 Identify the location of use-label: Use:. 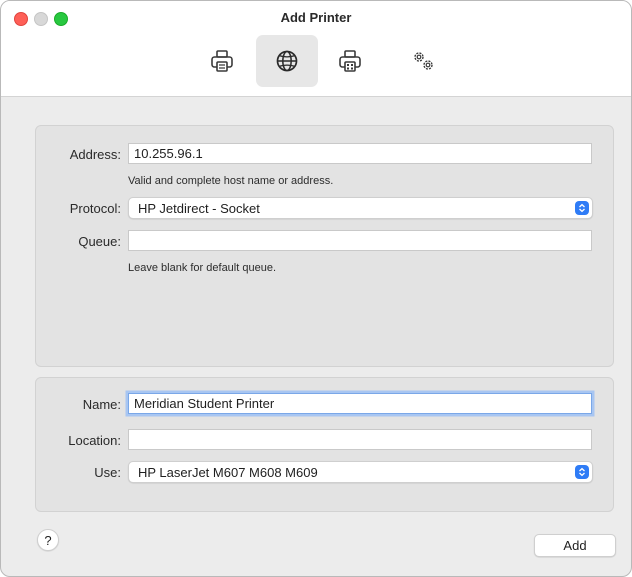
(107, 472).